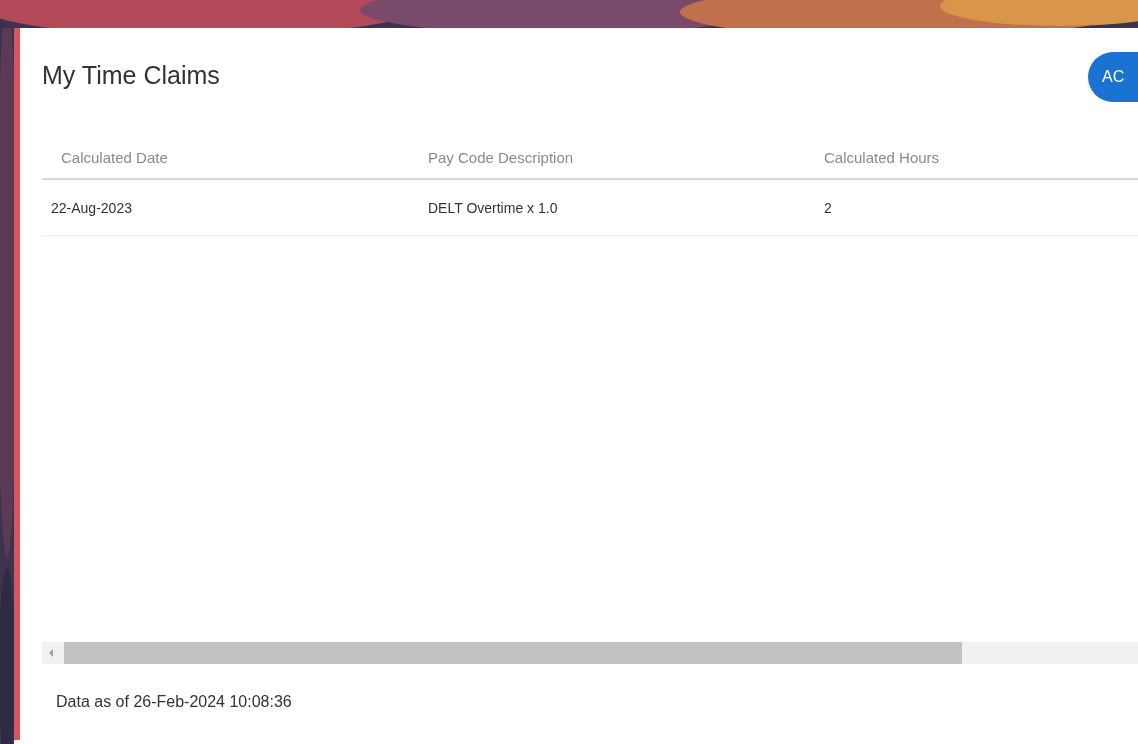 The height and width of the screenshot is (744, 1138). What do you see at coordinates (114, 157) in the screenshot?
I see `column-header: Calculated Date` at bounding box center [114, 157].